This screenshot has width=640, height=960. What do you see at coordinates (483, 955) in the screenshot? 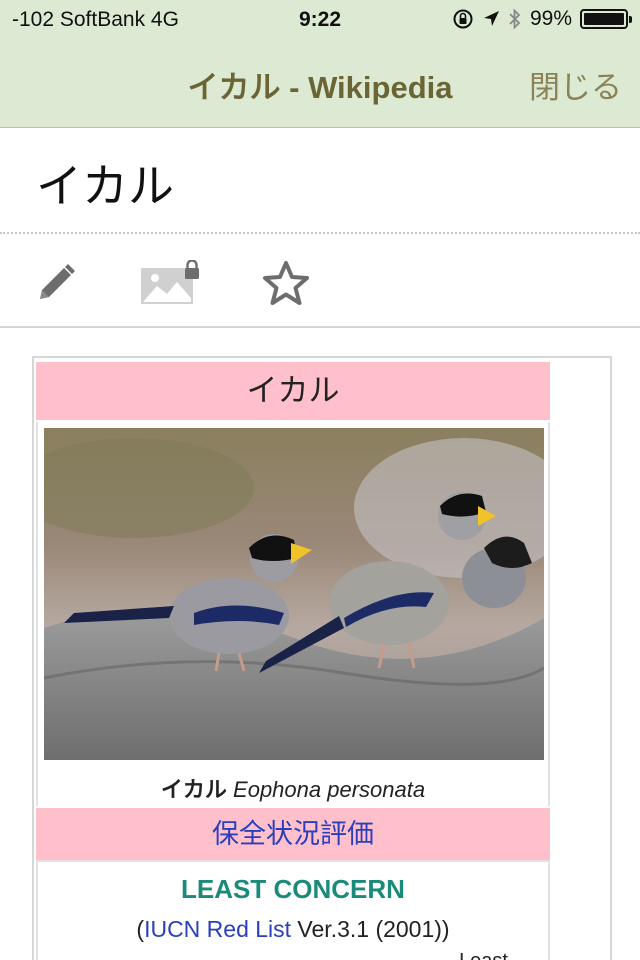
I see `truncated-text: Least` at bounding box center [483, 955].